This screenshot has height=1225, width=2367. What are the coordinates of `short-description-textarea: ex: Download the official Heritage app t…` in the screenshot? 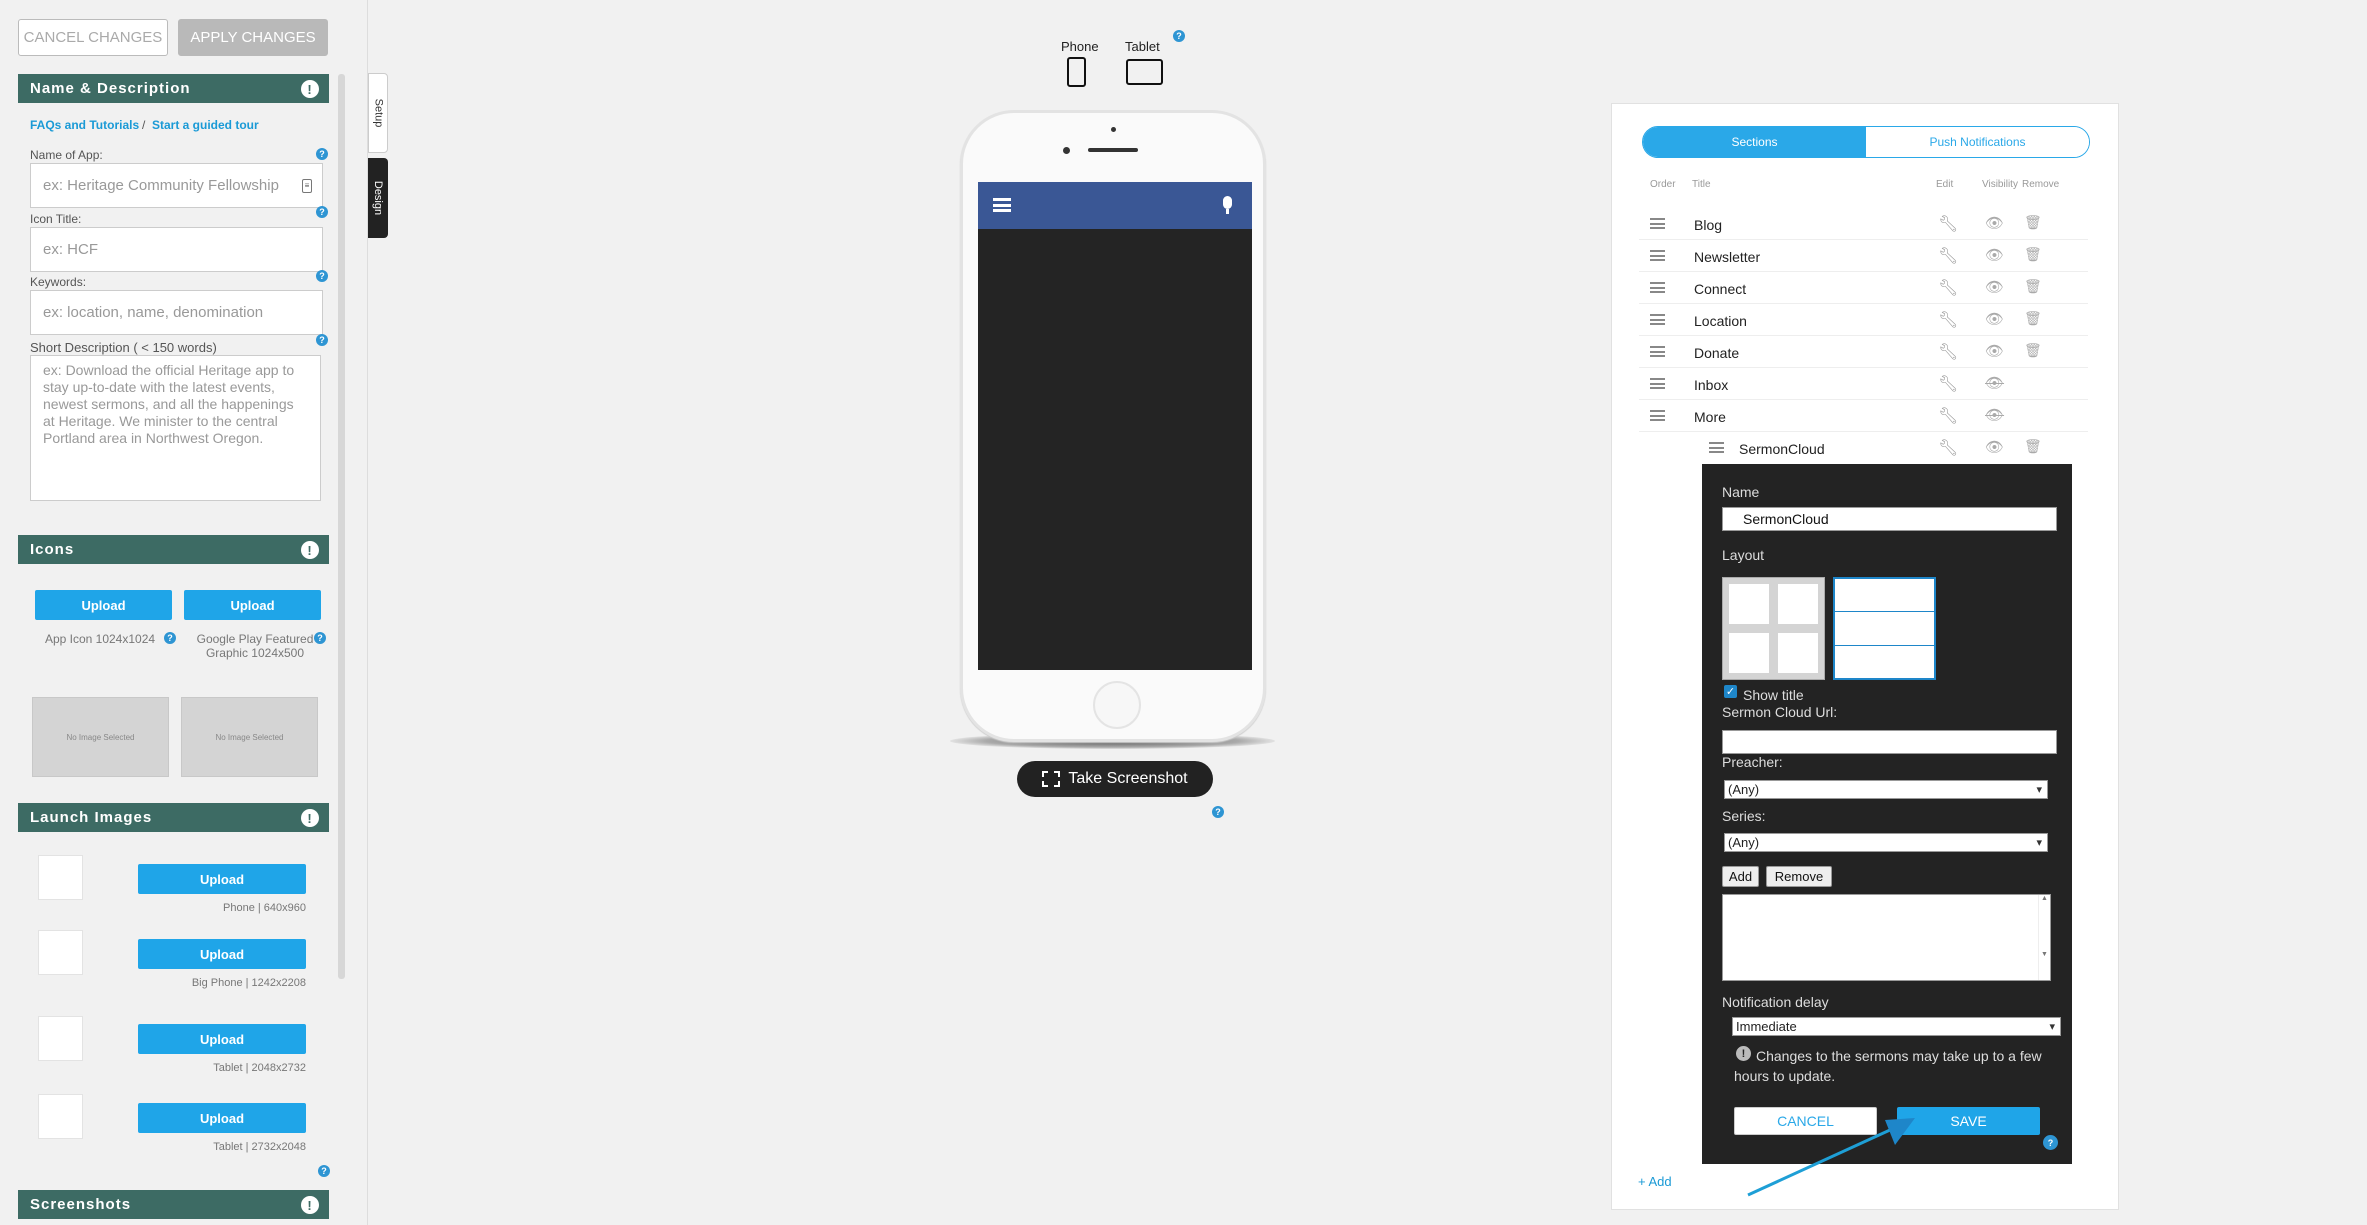 It's located at (175, 428).